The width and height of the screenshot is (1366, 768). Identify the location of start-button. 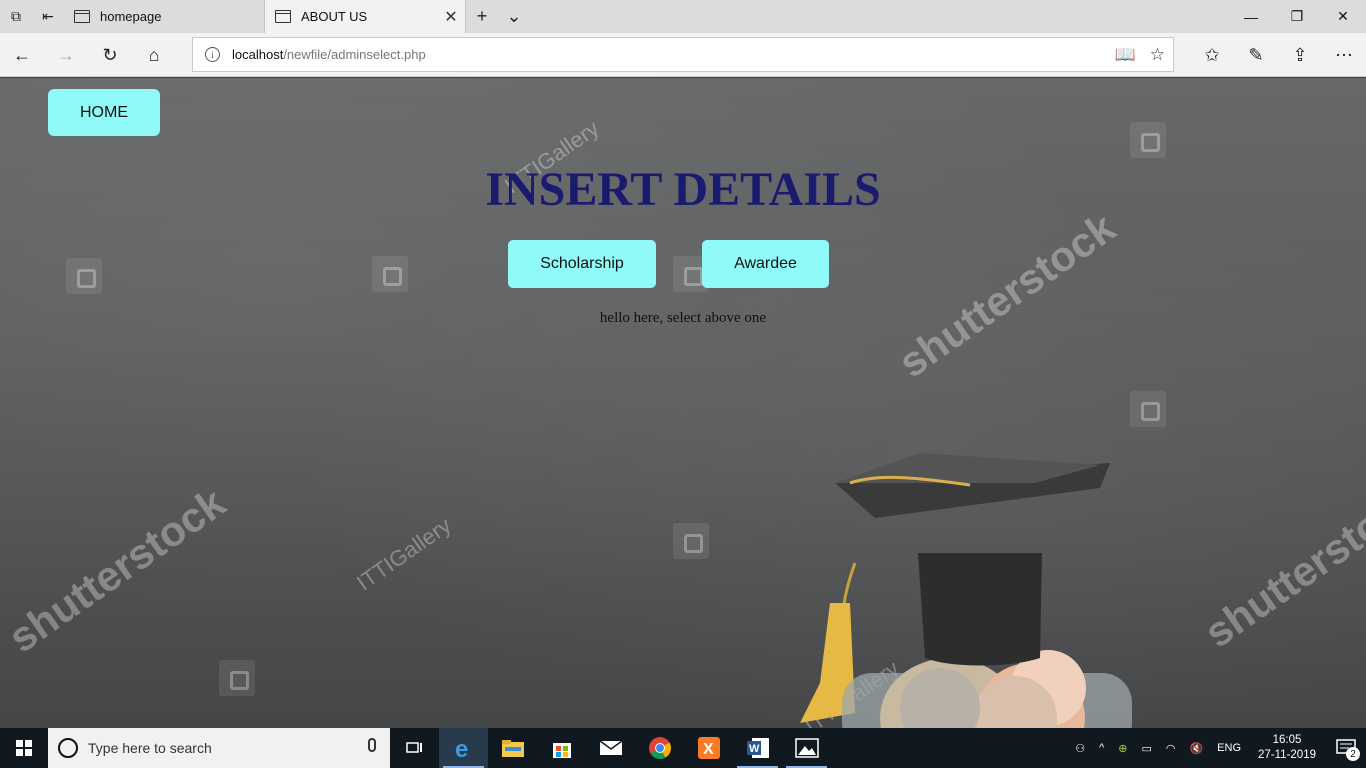
(24, 748).